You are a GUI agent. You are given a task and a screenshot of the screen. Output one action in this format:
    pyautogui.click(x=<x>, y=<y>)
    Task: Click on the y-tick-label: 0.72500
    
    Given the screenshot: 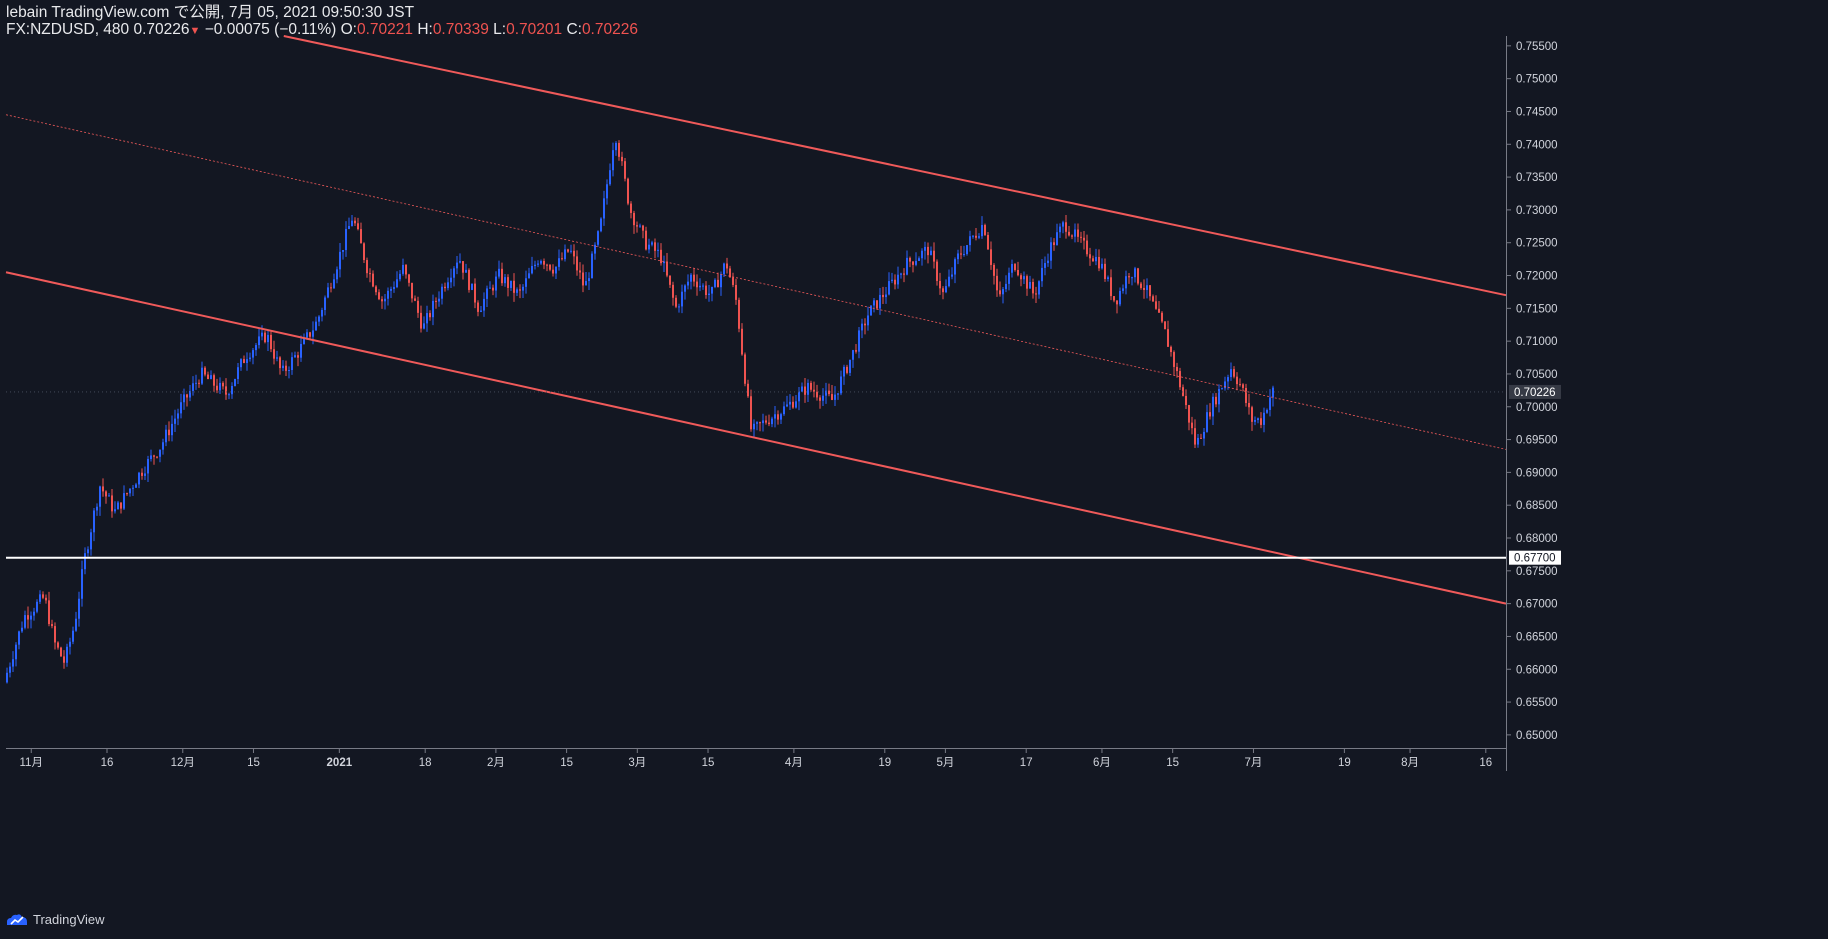 What is the action you would take?
    pyautogui.click(x=1537, y=244)
    